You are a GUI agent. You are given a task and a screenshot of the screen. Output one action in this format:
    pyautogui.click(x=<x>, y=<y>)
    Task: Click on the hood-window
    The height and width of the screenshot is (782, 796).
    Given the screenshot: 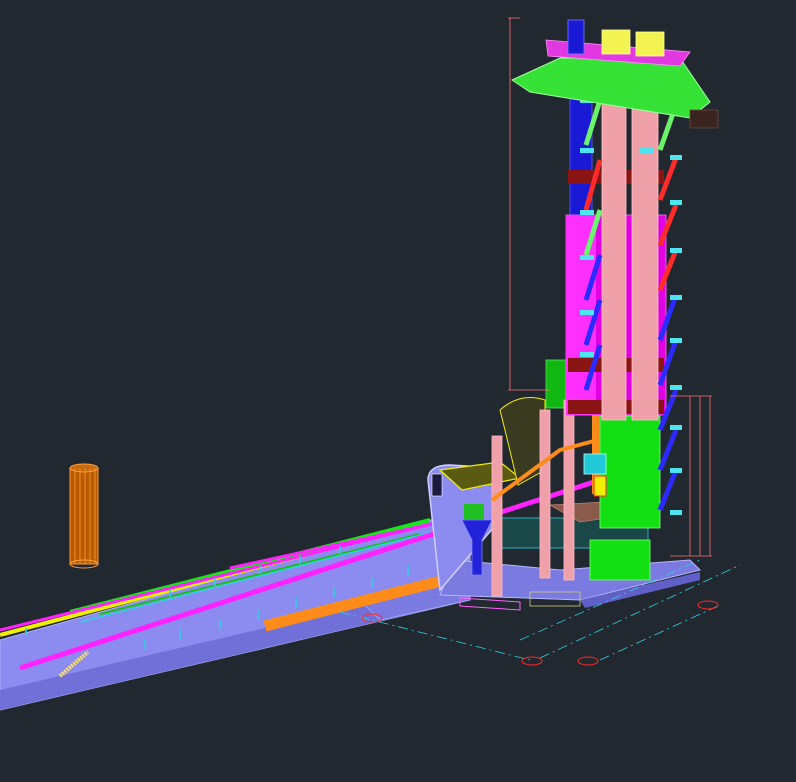 What is the action you would take?
    pyautogui.click(x=437, y=485)
    